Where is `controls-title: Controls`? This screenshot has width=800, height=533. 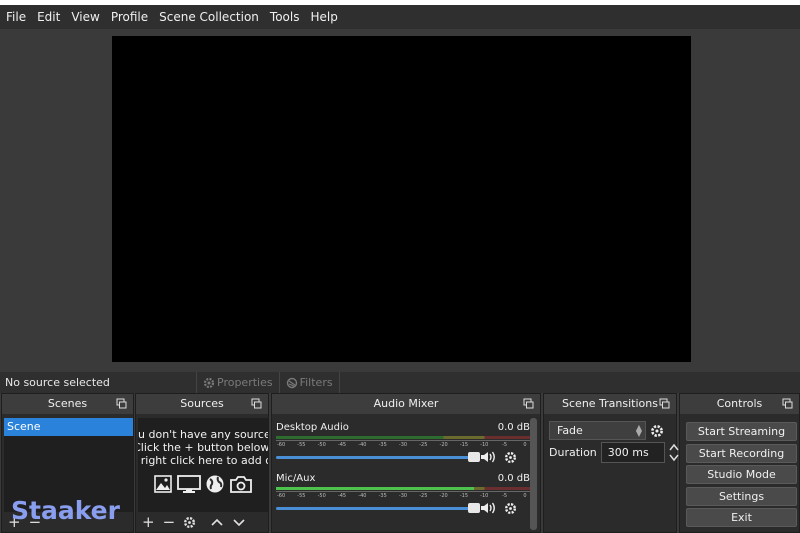
controls-title: Controls is located at coordinates (739, 404).